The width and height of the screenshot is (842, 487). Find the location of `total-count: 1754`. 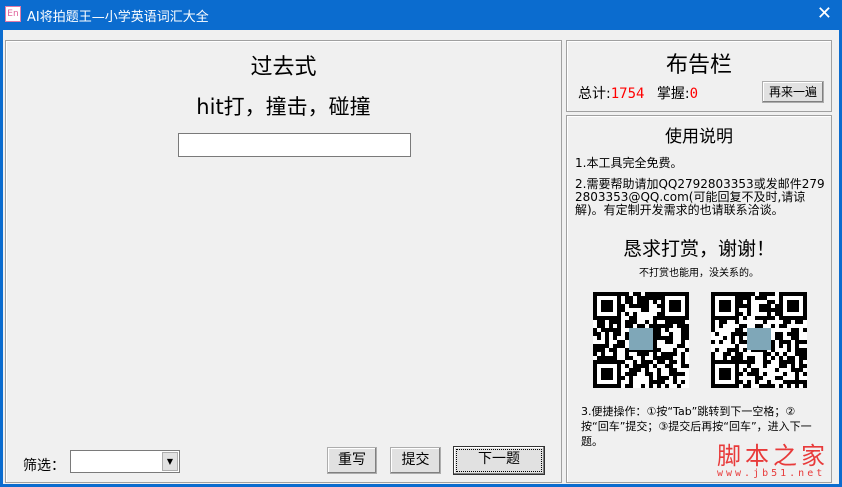

total-count: 1754 is located at coordinates (627, 94).